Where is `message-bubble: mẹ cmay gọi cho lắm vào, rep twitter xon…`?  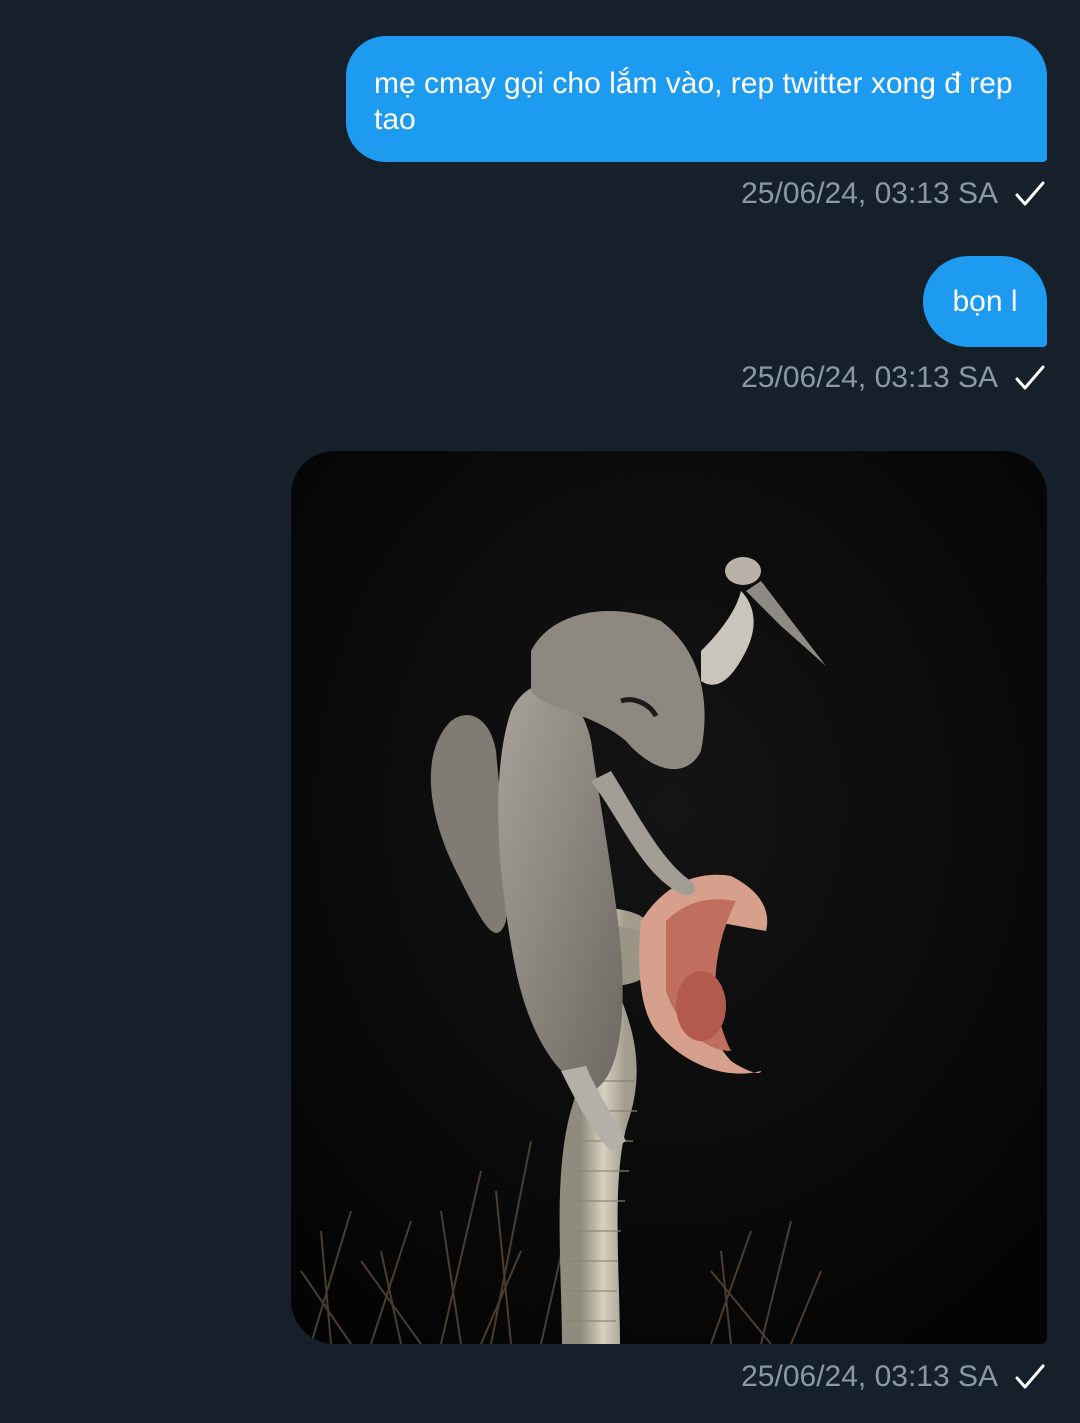
message-bubble: mẹ cmay gọi cho lắm vào, rep twitter xon… is located at coordinates (696, 99).